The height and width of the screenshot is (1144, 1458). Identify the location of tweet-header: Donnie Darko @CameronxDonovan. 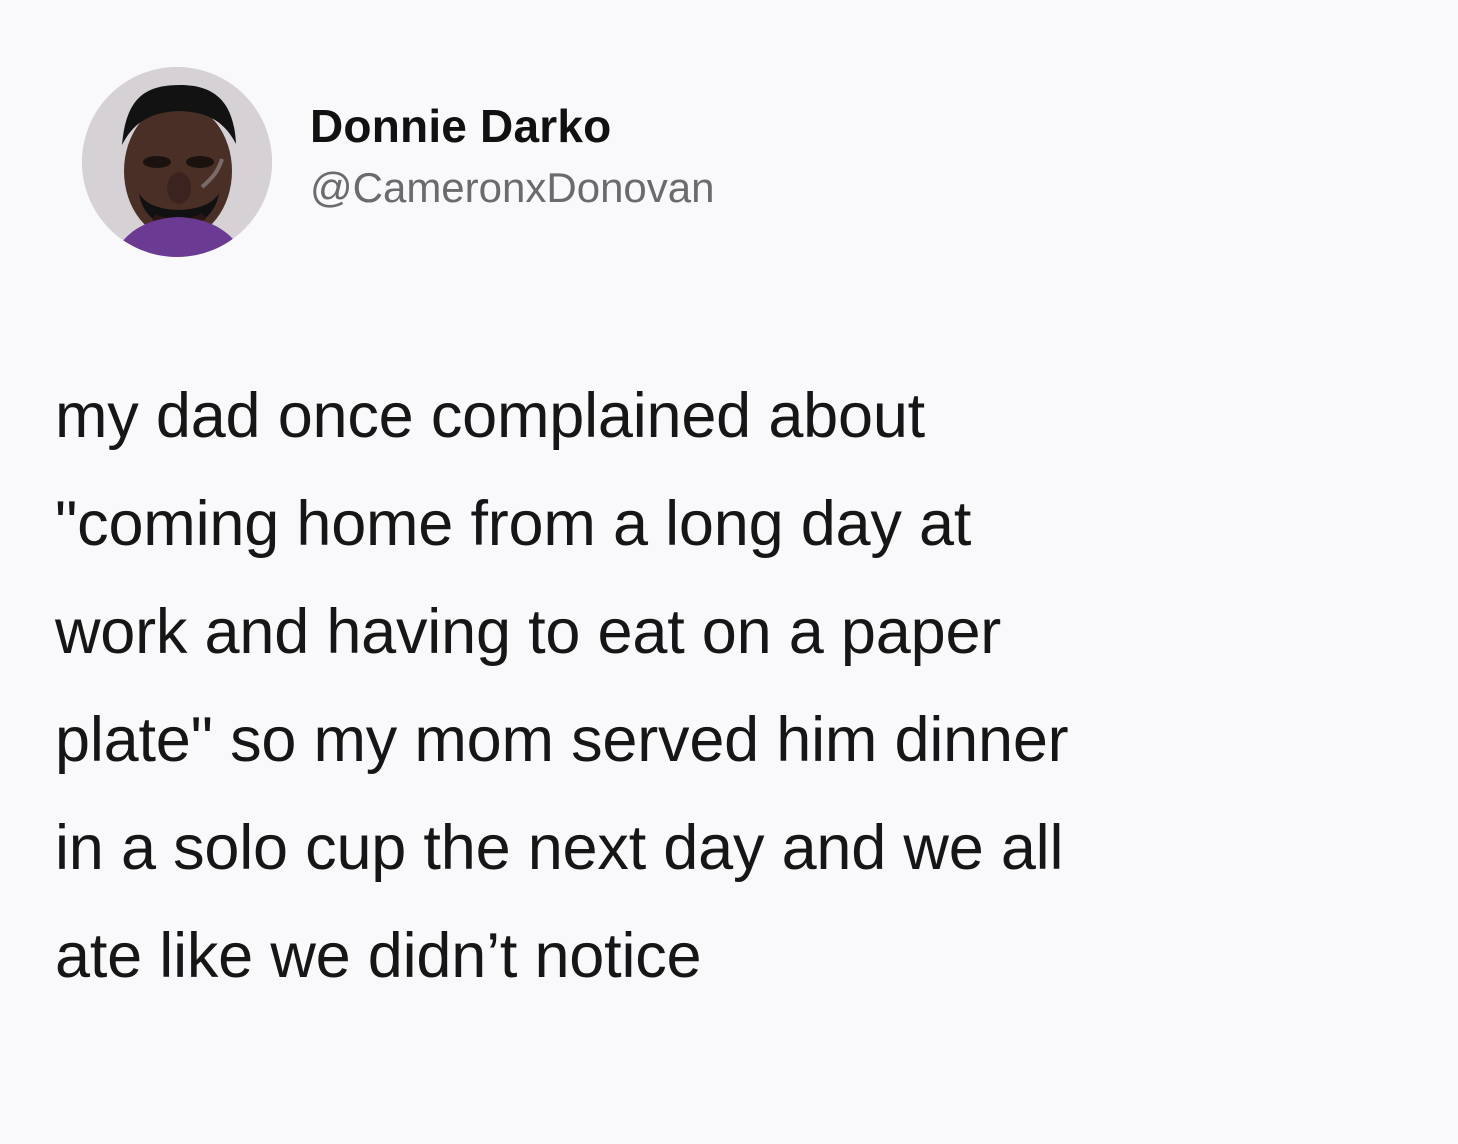
(398, 162).